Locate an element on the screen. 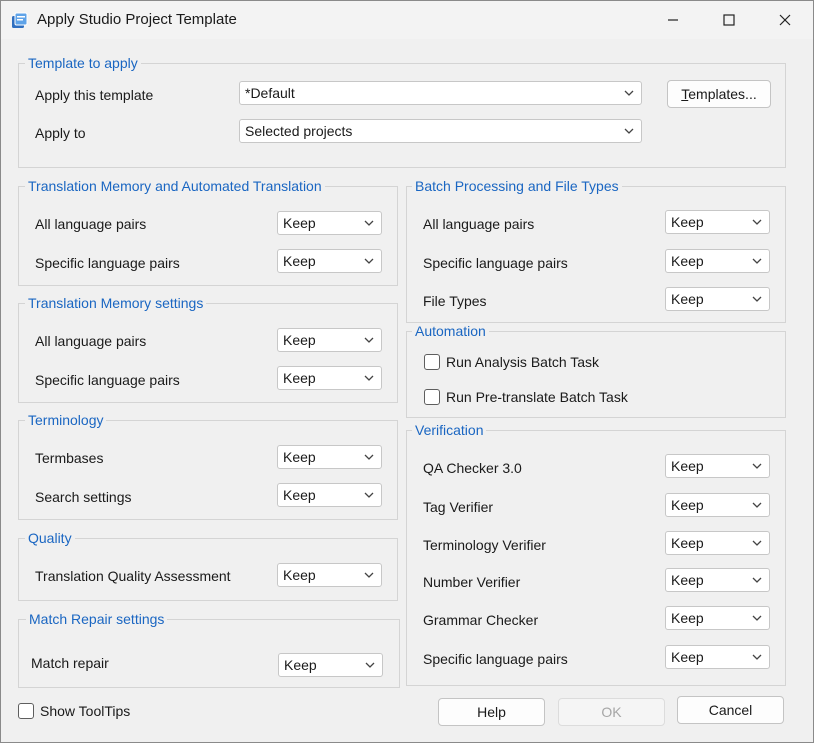 The width and height of the screenshot is (814, 743). app-template-icon is located at coordinates (20, 20).